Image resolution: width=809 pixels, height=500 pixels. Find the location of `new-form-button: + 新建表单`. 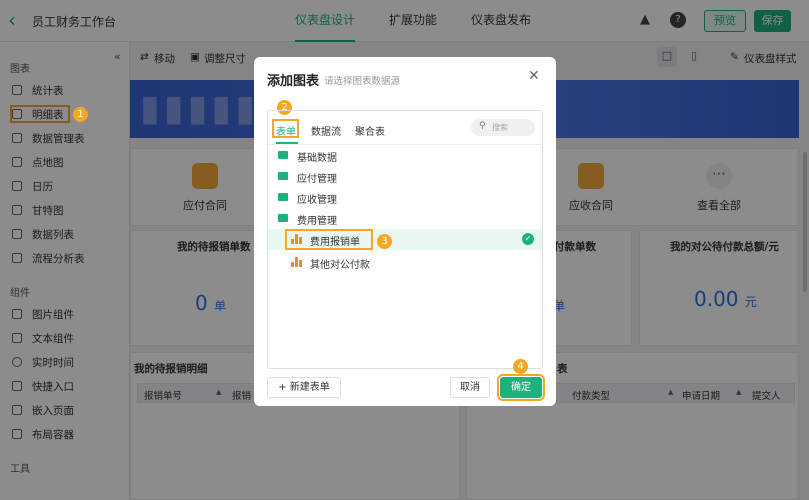

new-form-button: + 新建表单 is located at coordinates (304, 387).